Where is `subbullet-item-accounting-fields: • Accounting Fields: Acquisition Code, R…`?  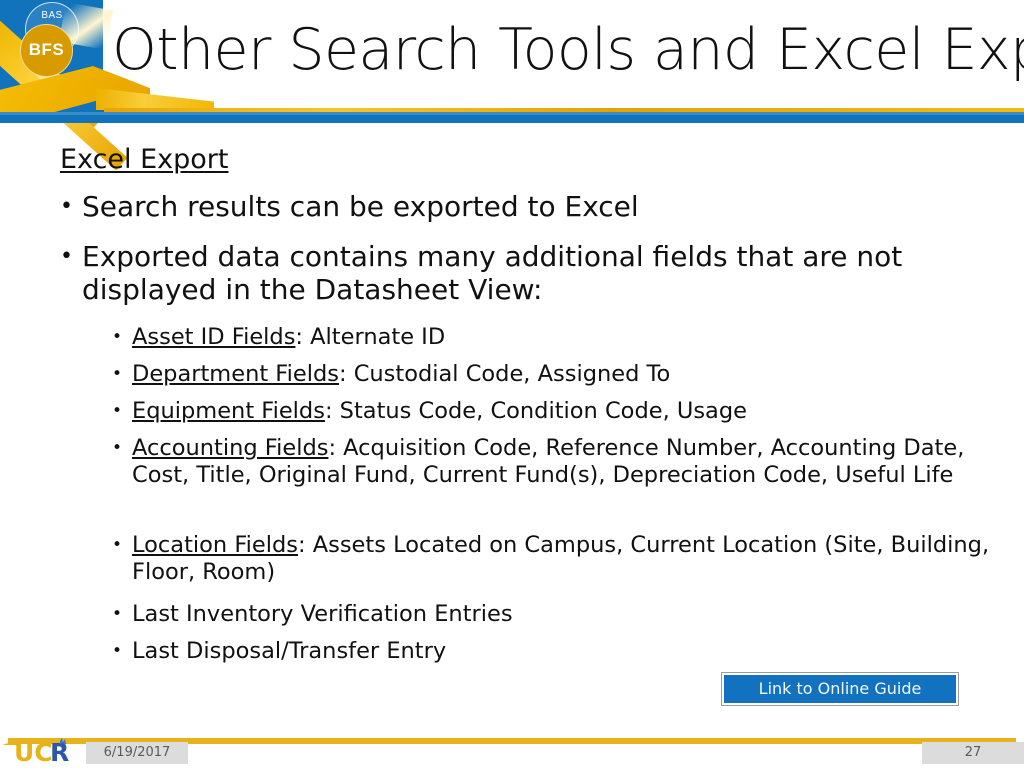
subbullet-item-accounting-fields: • Accounting Fields: Acquisition Code, R… is located at coordinates (552, 462).